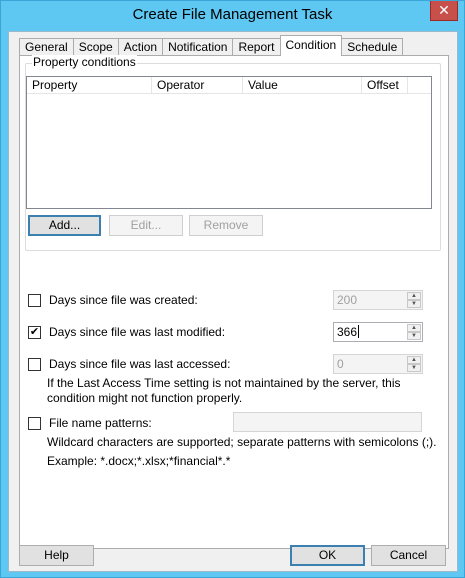  I want to click on remove-button-label: Remove, so click(226, 225).